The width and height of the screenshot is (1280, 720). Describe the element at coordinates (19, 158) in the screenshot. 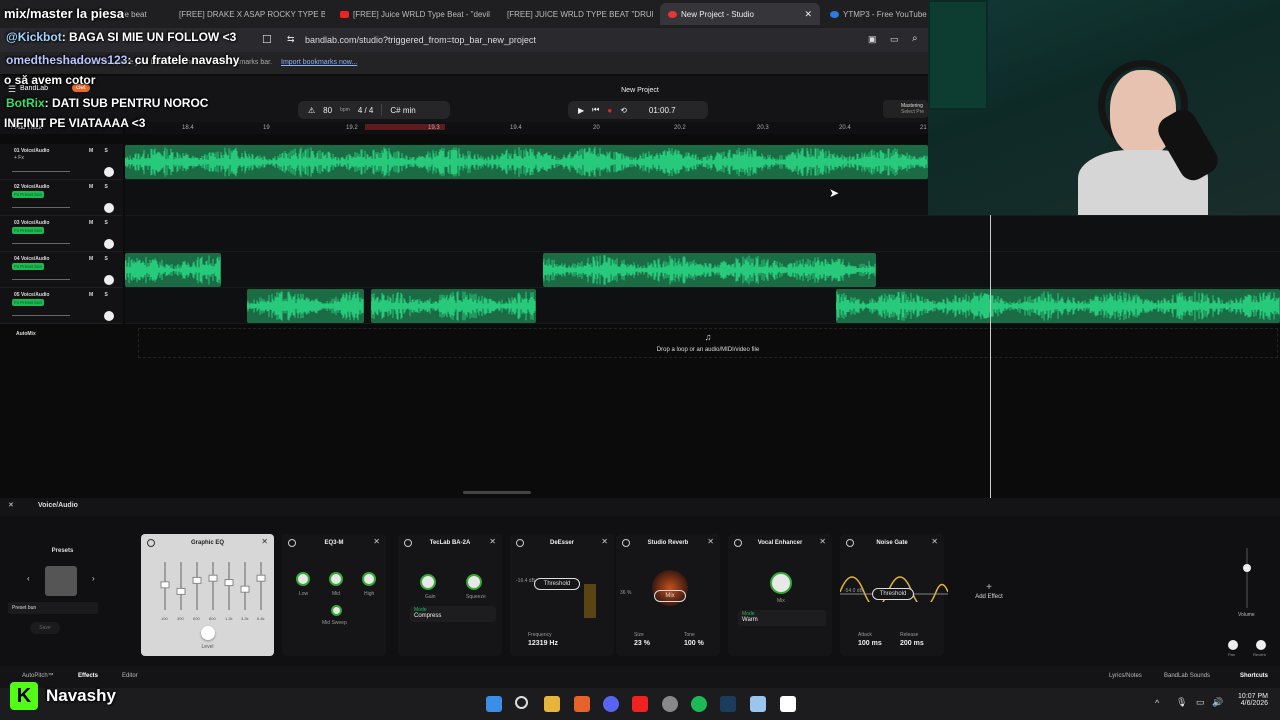

I see `add-fx-button: + Fx` at that location.